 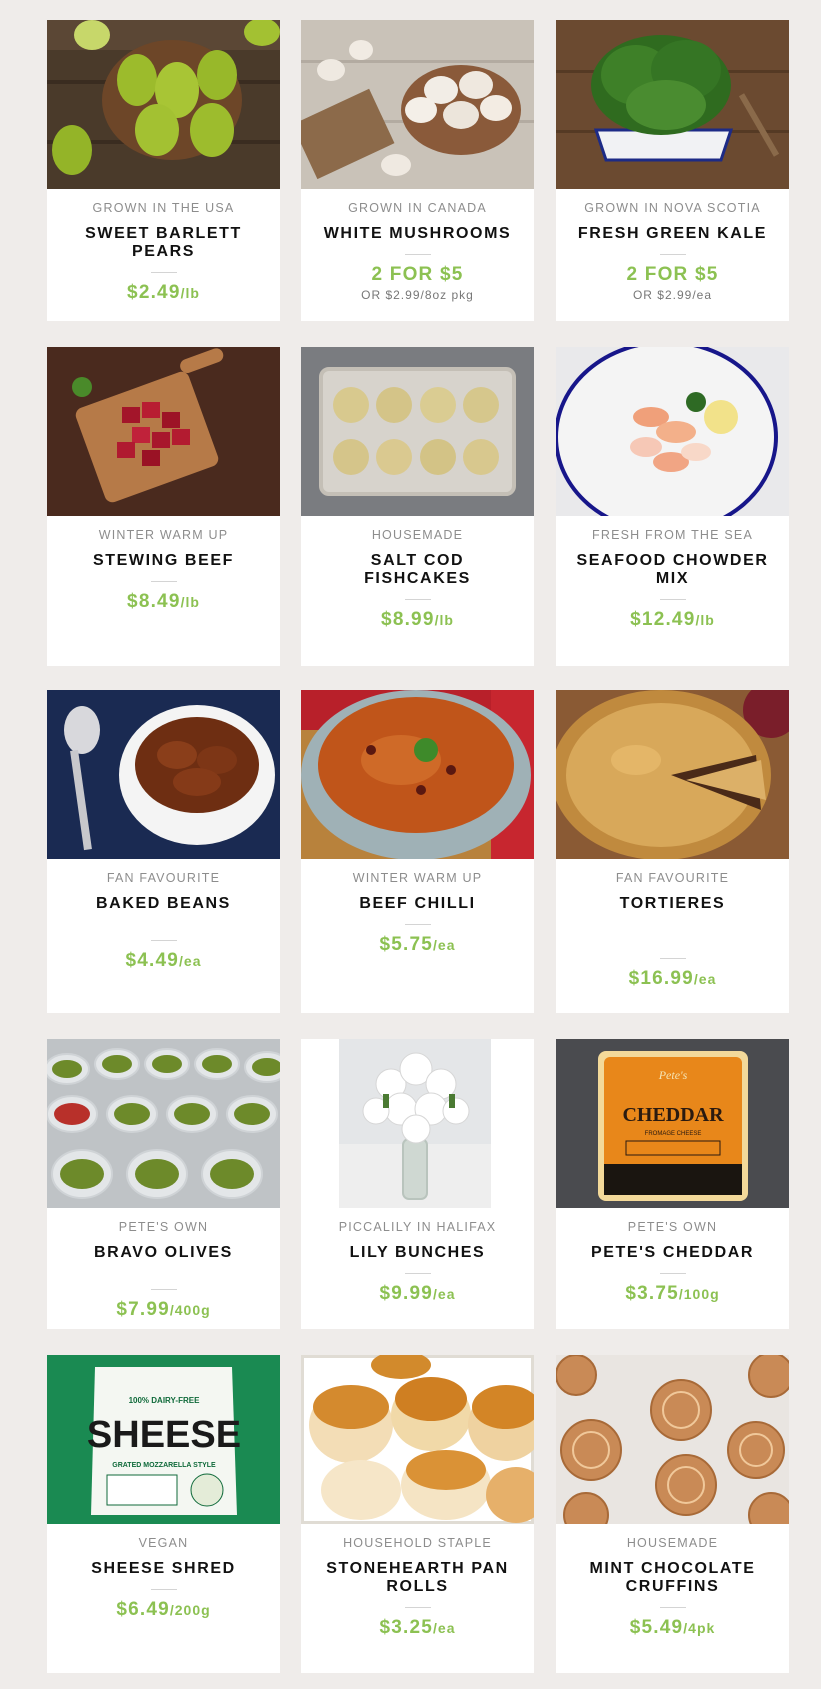 I want to click on cheddar-brand: Pete's, so click(x=673, y=1075).